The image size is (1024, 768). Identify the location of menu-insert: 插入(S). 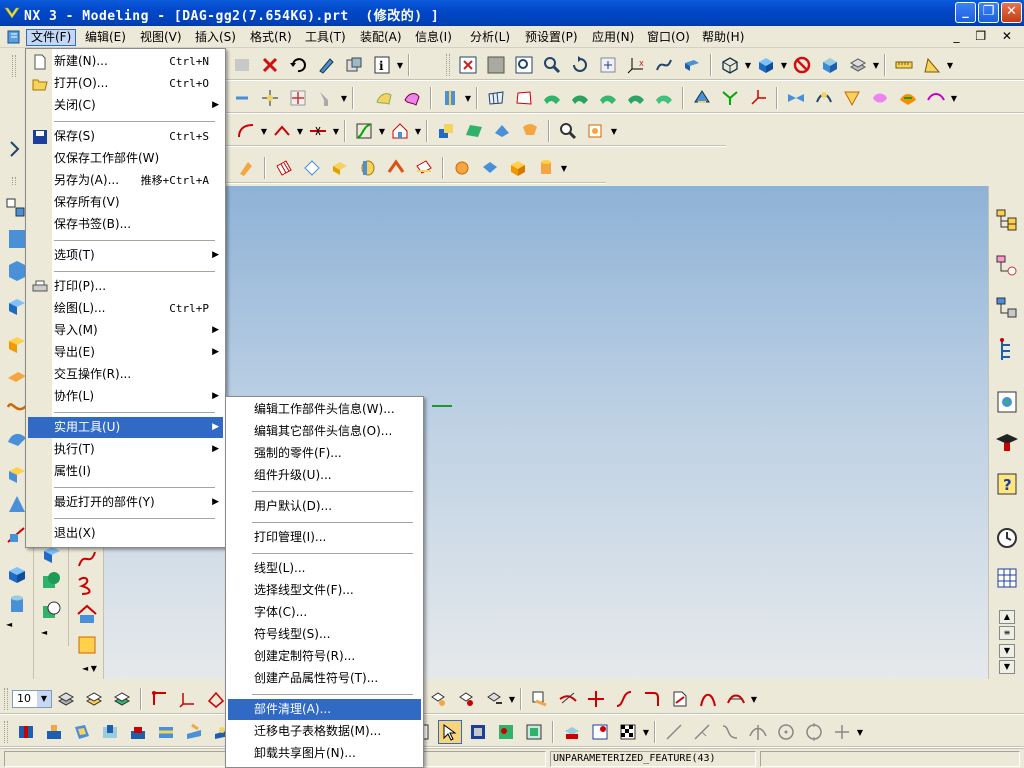
(215, 37).